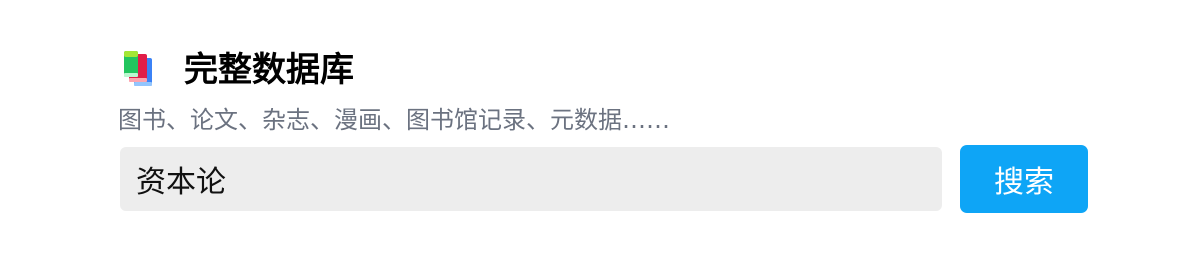  I want to click on books-icon, so click(142, 70).